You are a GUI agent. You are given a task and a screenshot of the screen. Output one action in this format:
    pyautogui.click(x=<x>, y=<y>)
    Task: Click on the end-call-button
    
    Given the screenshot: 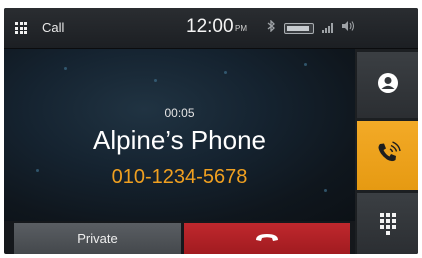 What is the action you would take?
    pyautogui.click(x=267, y=238)
    